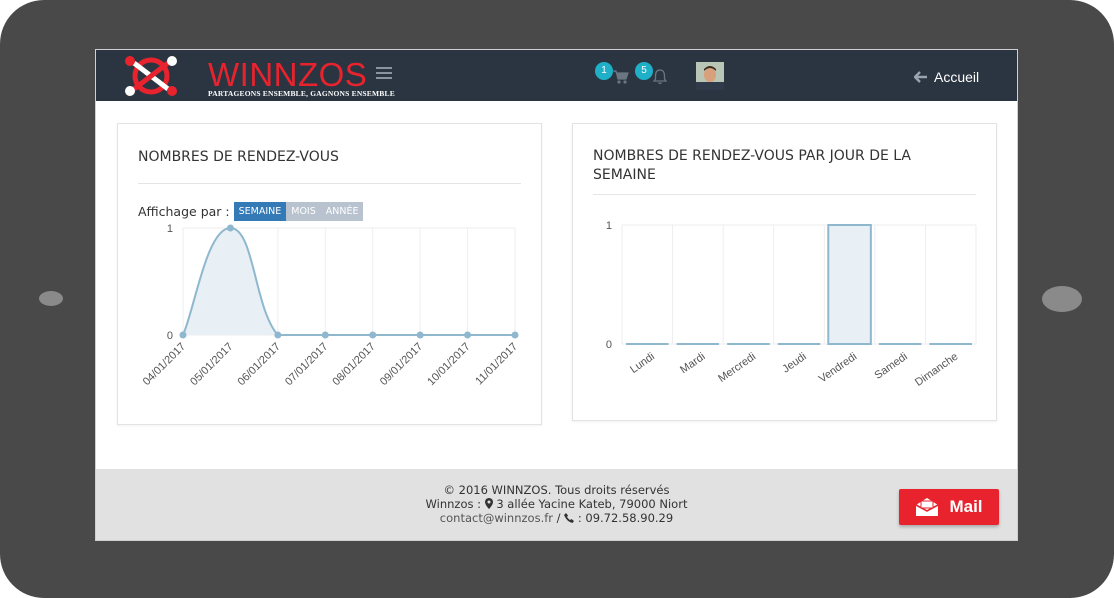 The image size is (1114, 598). What do you see at coordinates (927, 507) in the screenshot?
I see `envelope-open-icon` at bounding box center [927, 507].